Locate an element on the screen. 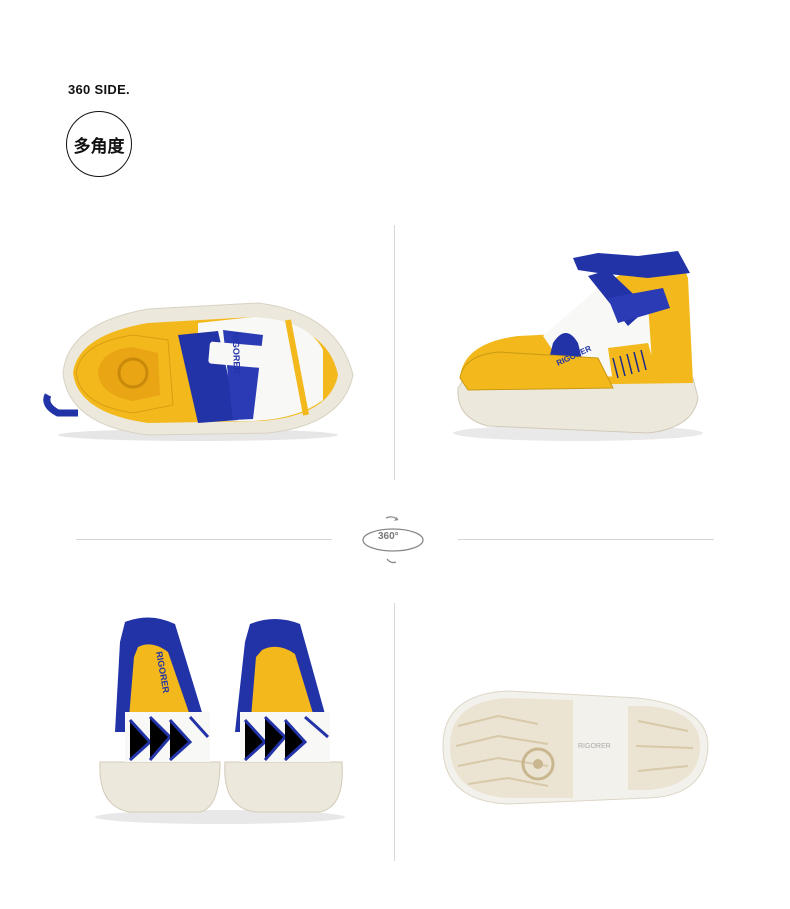 The image size is (790, 909). shoe-top-view: RIGORER is located at coordinates (198, 370).